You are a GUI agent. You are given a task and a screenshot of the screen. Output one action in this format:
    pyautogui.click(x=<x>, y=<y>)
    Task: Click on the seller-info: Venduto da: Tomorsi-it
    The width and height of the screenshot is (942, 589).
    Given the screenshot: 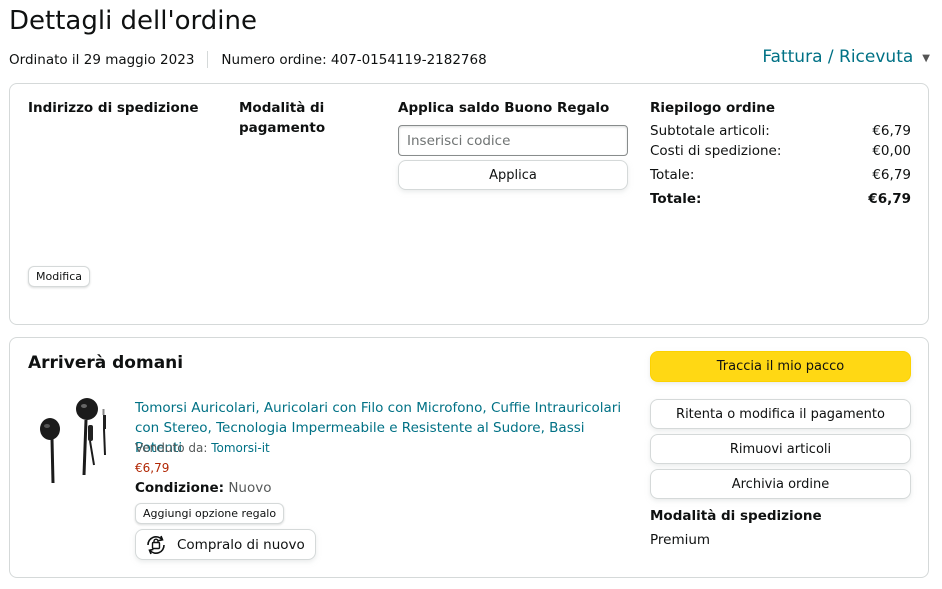 What is the action you would take?
    pyautogui.click(x=202, y=448)
    